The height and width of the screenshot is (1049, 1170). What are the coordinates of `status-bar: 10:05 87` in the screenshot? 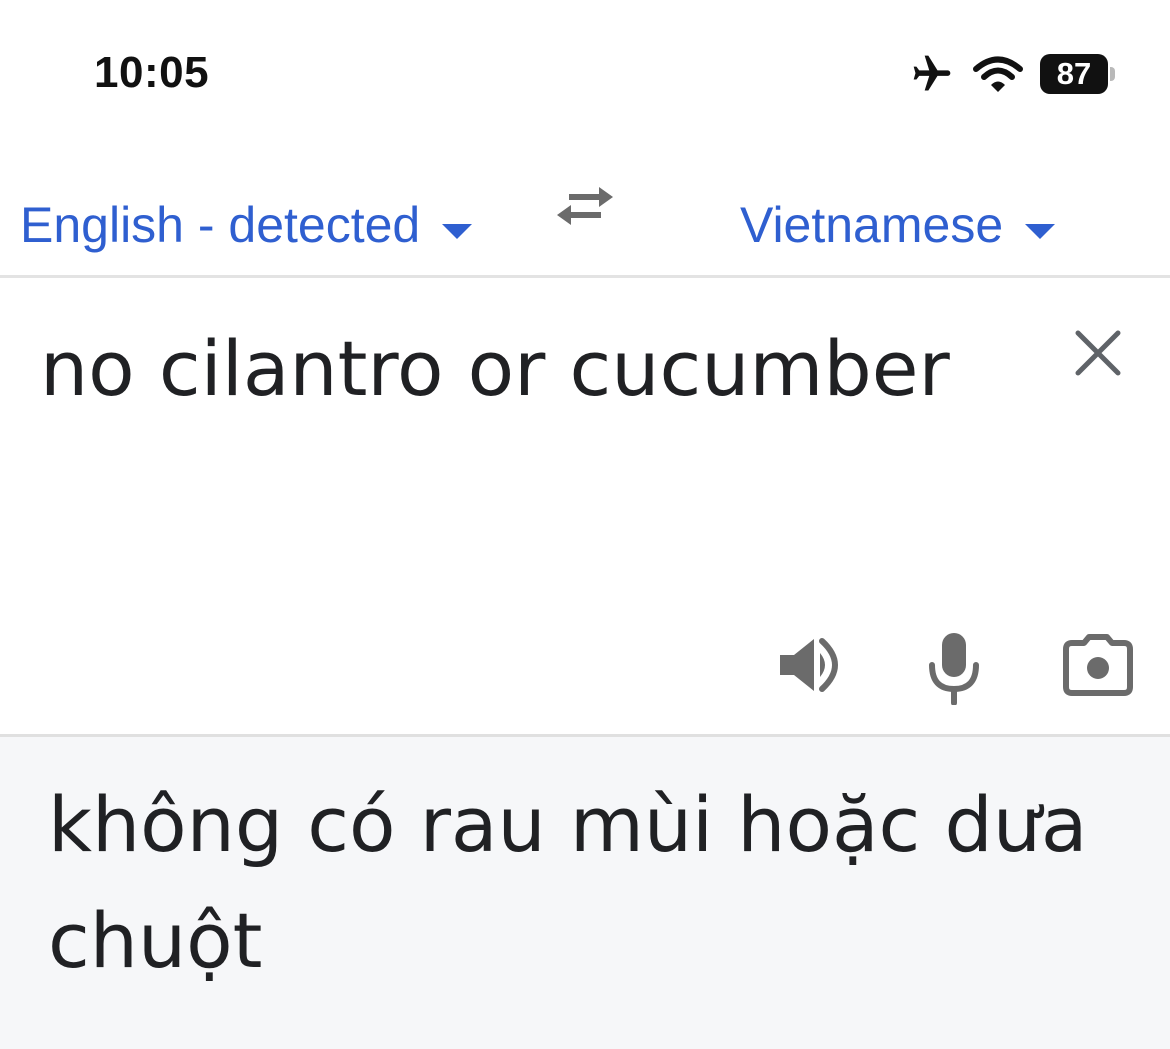 It's located at (585, 70).